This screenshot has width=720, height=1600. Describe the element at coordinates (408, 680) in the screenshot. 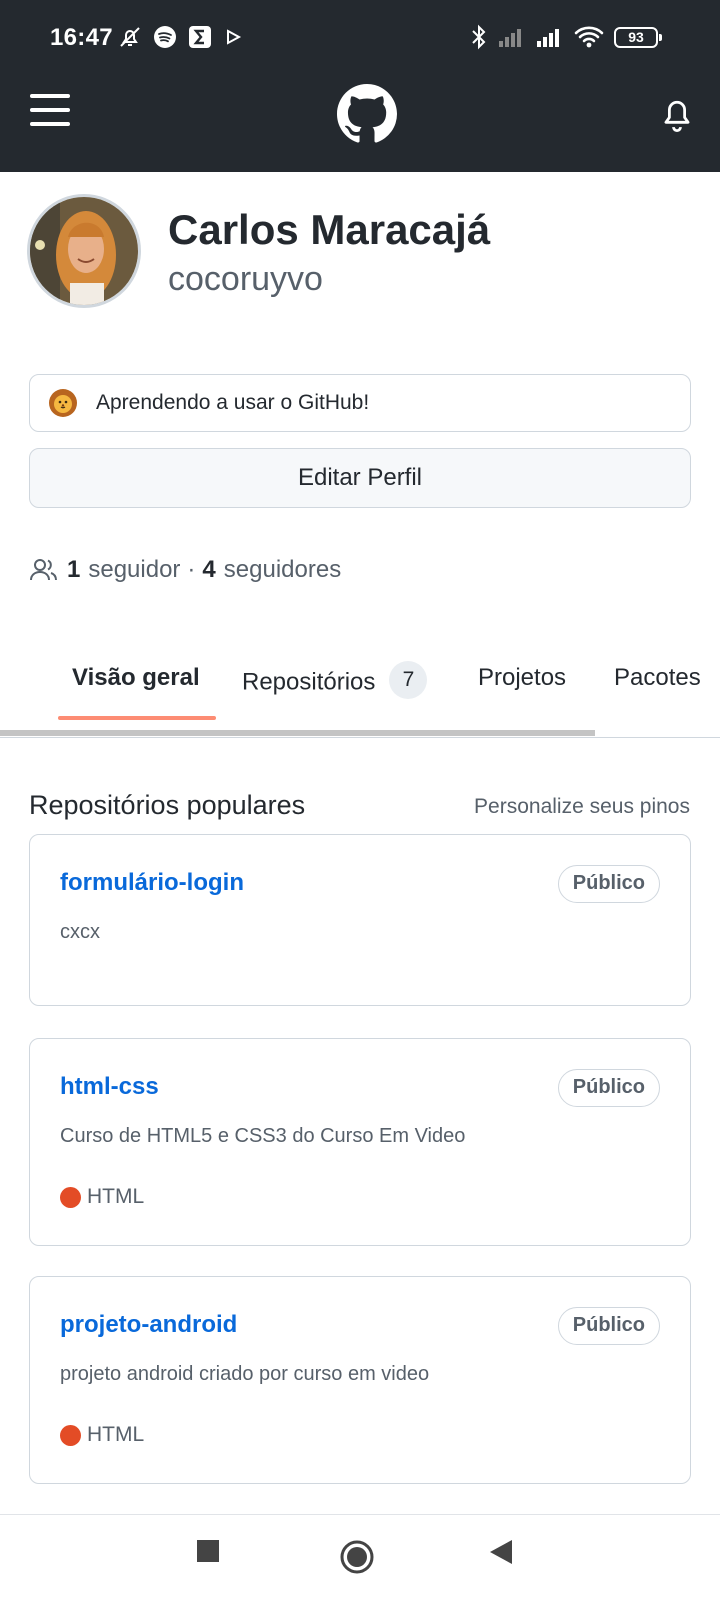

I see `repositories-count-badge: 7` at that location.